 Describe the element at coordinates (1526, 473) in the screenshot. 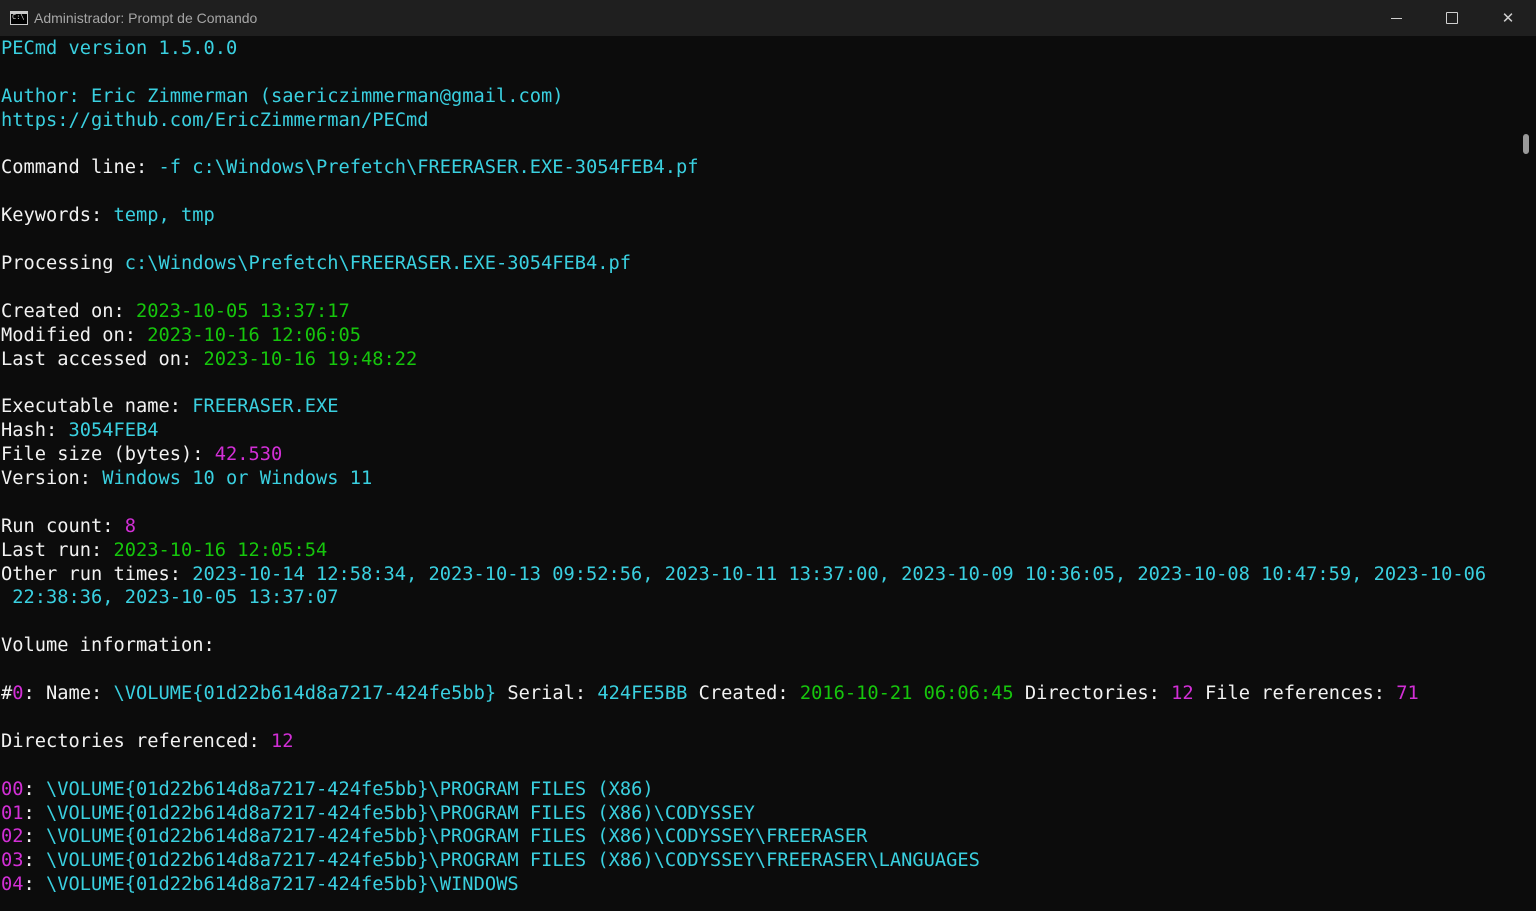

I see `vertical-scrollbar` at that location.